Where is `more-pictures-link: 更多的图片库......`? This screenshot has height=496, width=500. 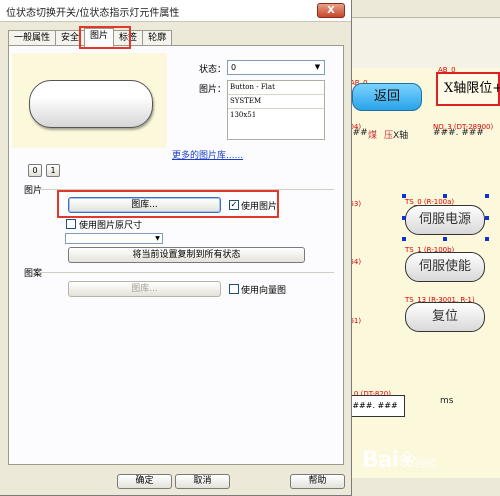
more-pictures-link: 更多的图片库...... is located at coordinates (207, 154).